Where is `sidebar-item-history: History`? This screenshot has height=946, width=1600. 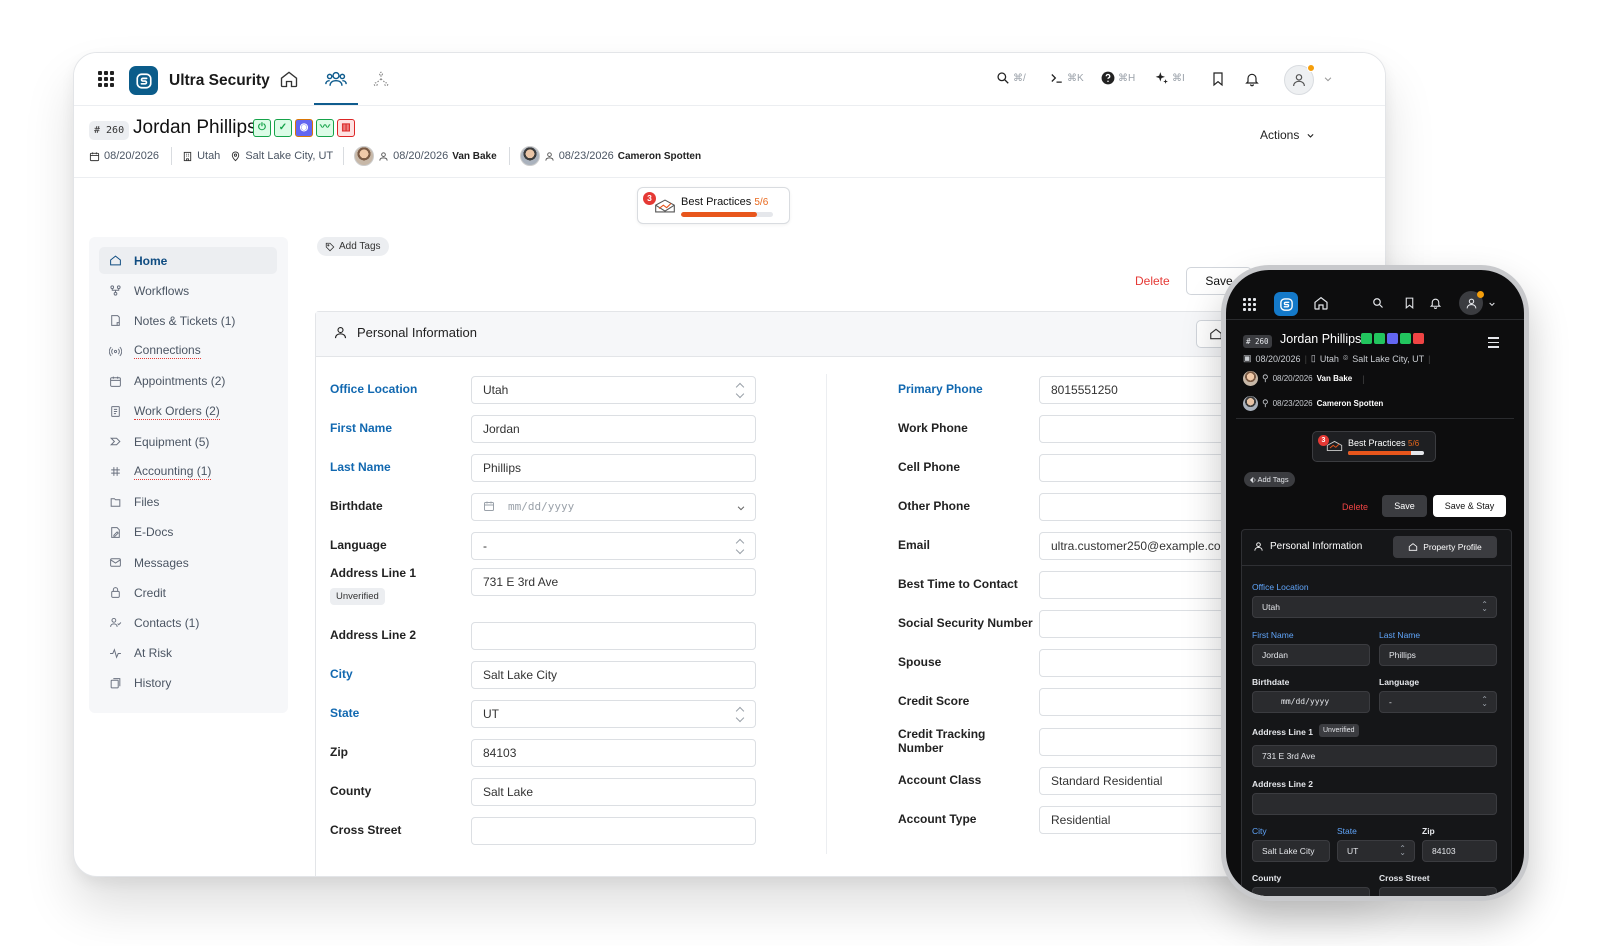
sidebar-item-history: History is located at coordinates (188, 683).